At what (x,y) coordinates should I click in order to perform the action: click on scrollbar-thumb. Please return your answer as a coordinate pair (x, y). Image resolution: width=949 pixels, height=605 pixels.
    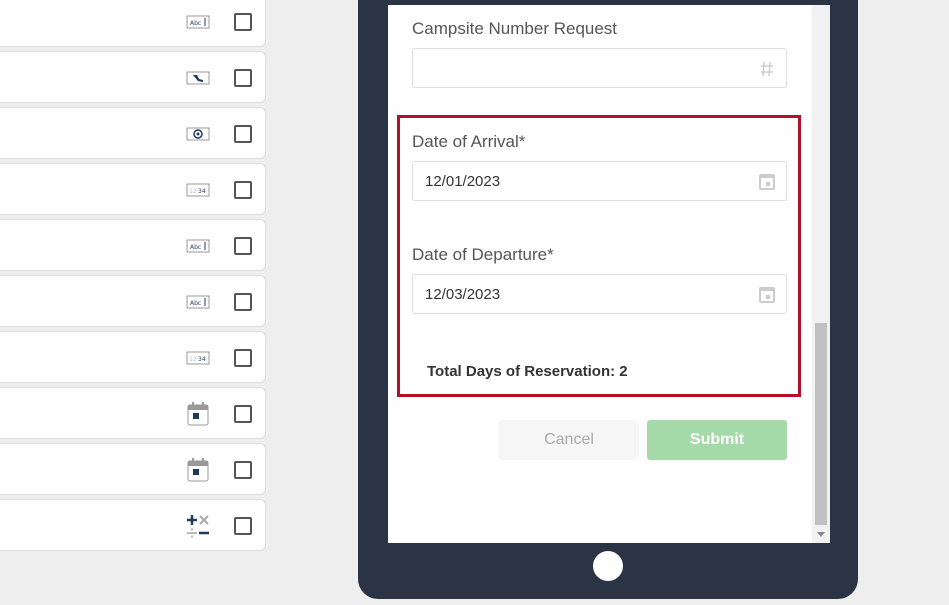
    Looking at the image, I should click on (821, 424).